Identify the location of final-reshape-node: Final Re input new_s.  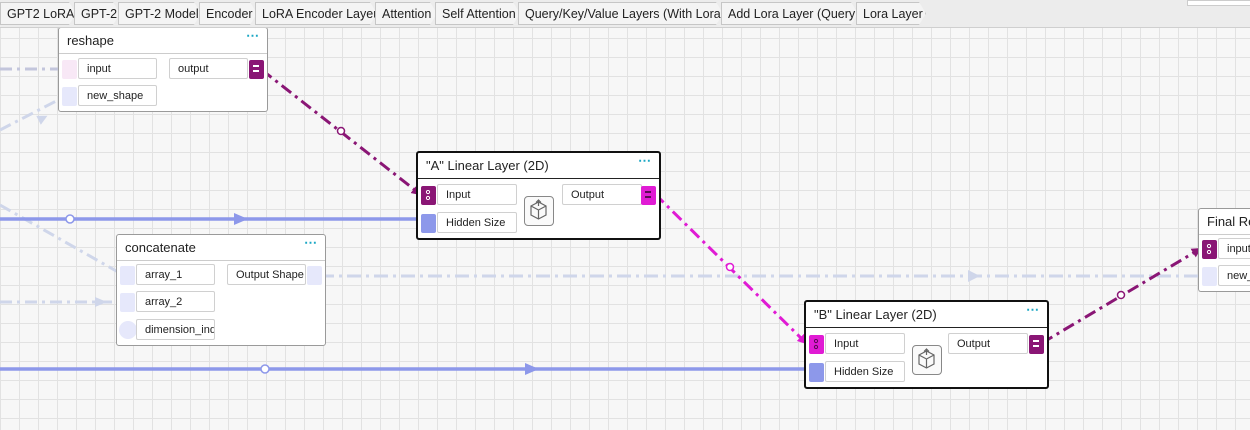
(1224, 250).